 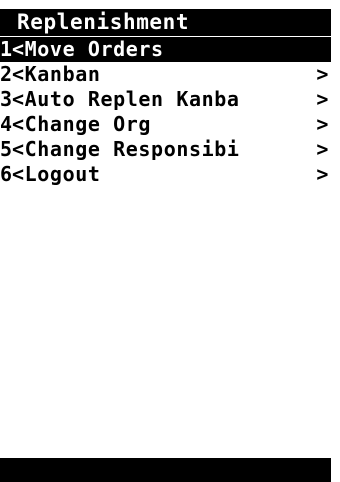 I want to click on menu-item-change-org: 4 <Change Org >, so click(x=165, y=124).